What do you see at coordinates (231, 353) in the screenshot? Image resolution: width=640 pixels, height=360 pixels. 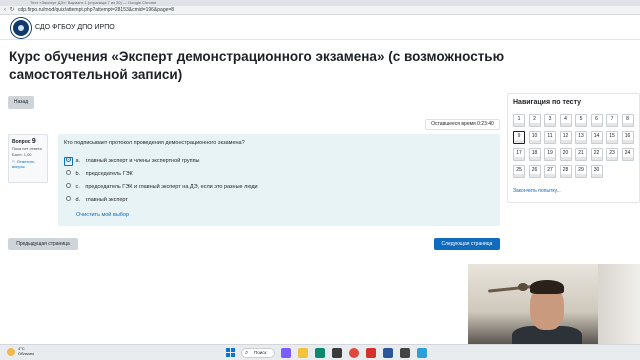 I see `windows-start-icon` at bounding box center [231, 353].